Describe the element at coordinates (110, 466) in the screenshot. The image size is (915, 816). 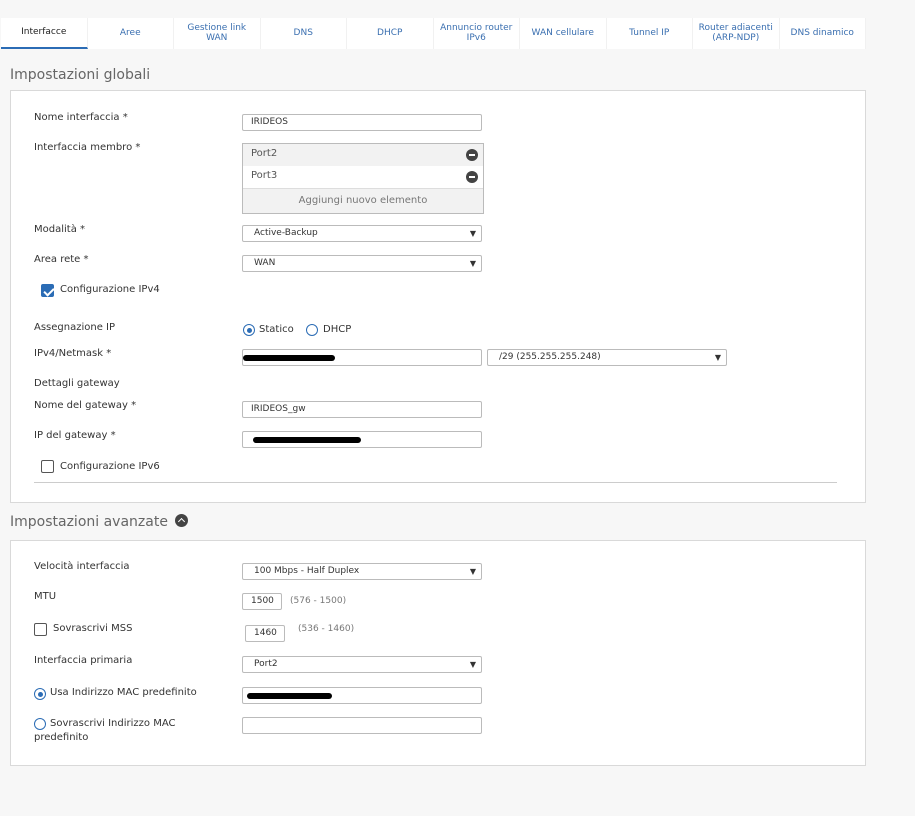
I see `ipv6-config-label: Configurazione IPv6` at that location.